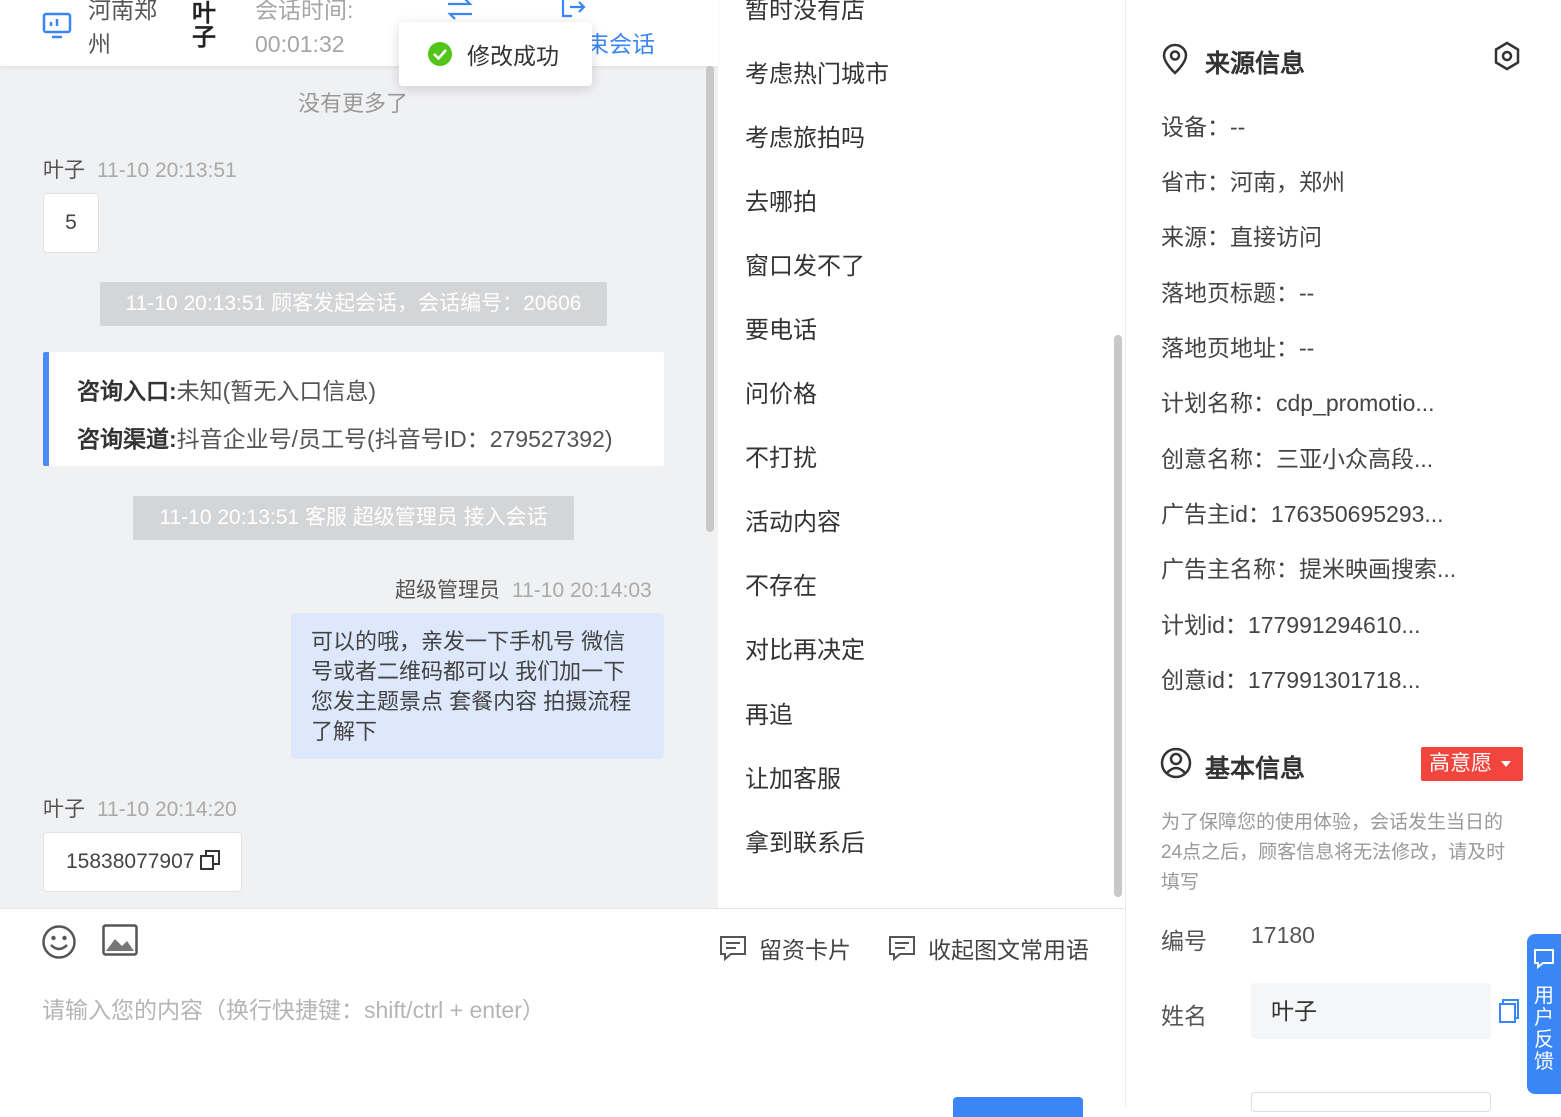 The height and width of the screenshot is (1117, 1561). I want to click on phrase-item: 去哪拍, so click(781, 199).